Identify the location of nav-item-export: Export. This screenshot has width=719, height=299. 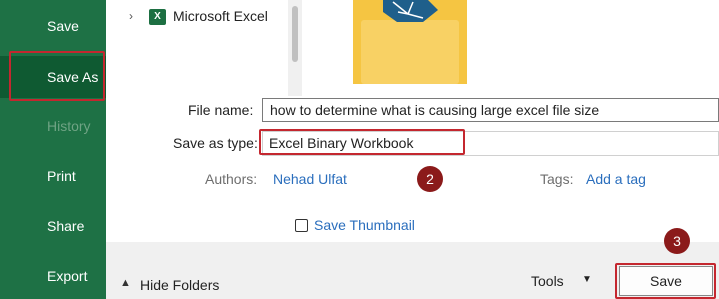
(53, 276).